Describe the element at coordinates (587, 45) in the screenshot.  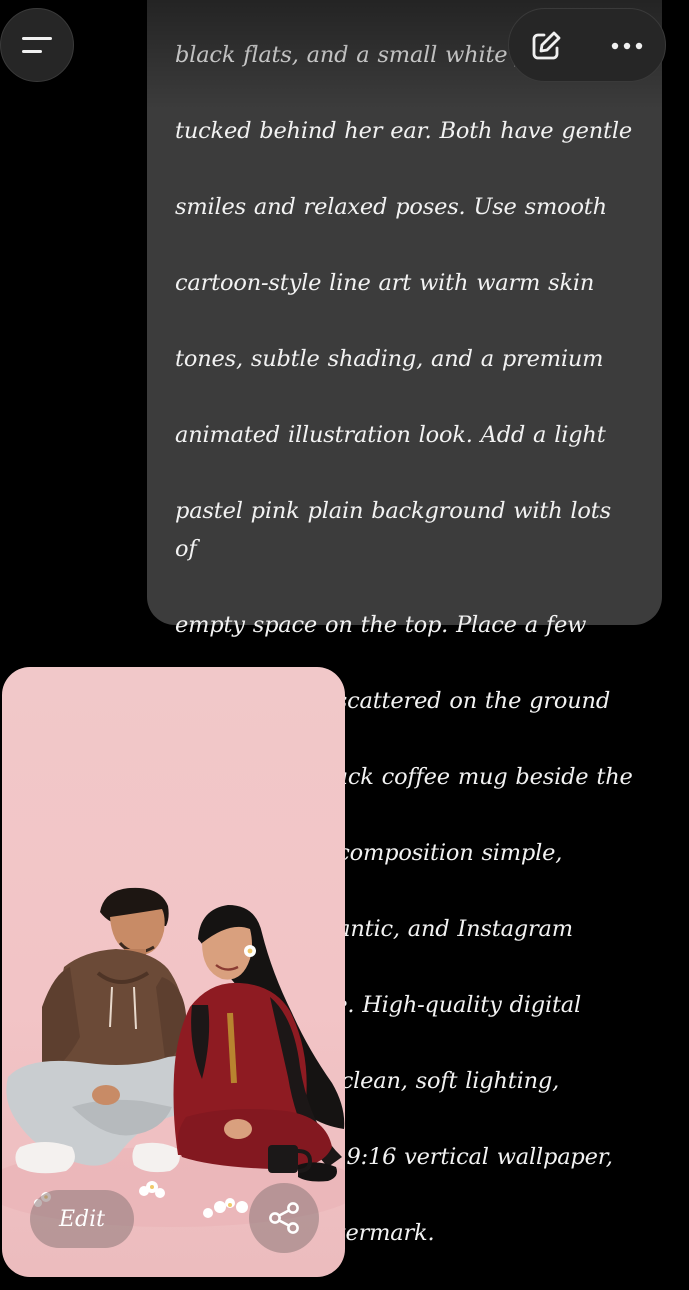
I see `top-actions-pill` at that location.